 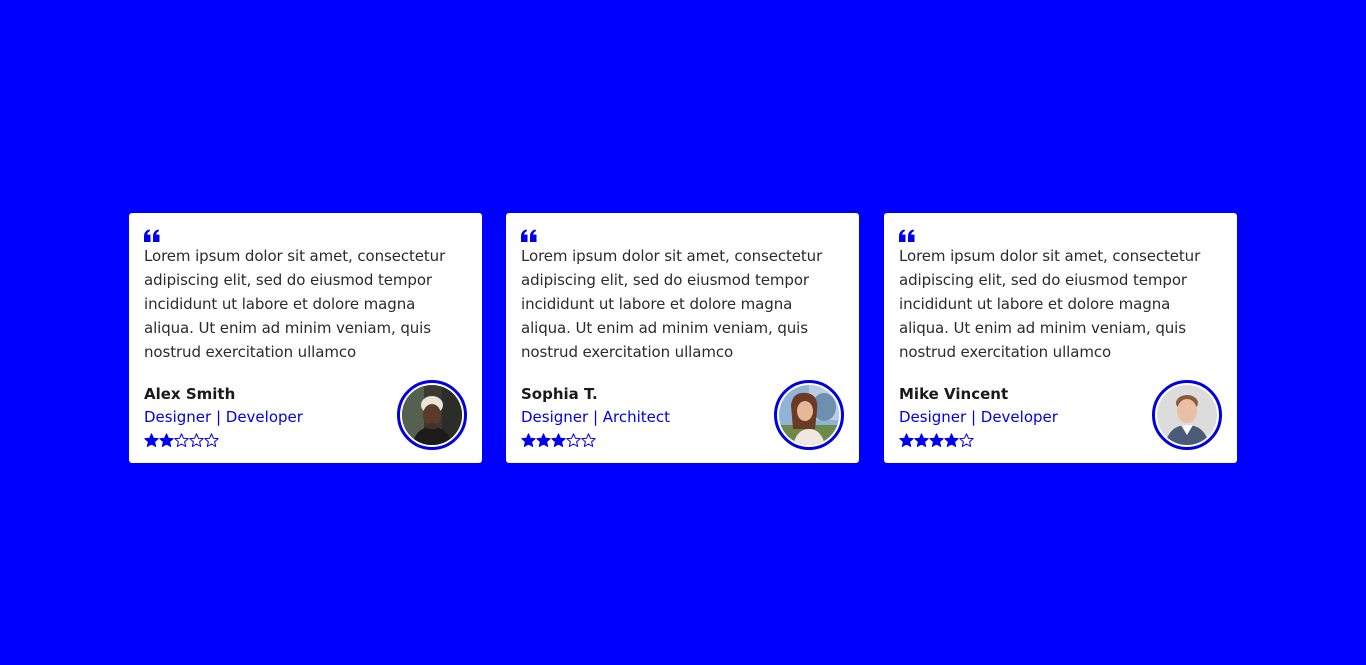 What do you see at coordinates (596, 417) in the screenshot?
I see `author-role: Designer | Architect` at bounding box center [596, 417].